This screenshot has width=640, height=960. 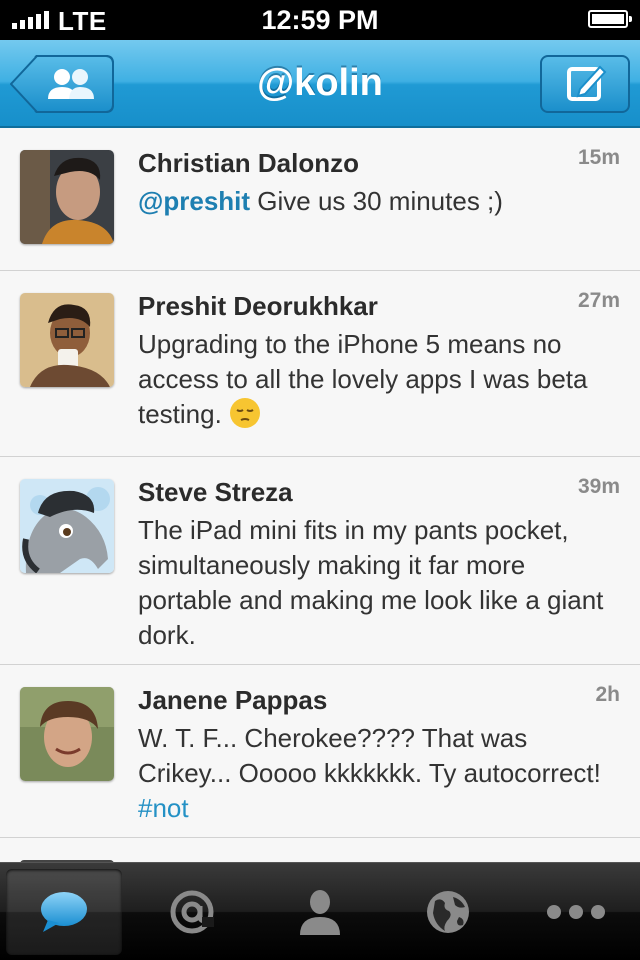 I want to click on compose-icon, so click(x=587, y=83).